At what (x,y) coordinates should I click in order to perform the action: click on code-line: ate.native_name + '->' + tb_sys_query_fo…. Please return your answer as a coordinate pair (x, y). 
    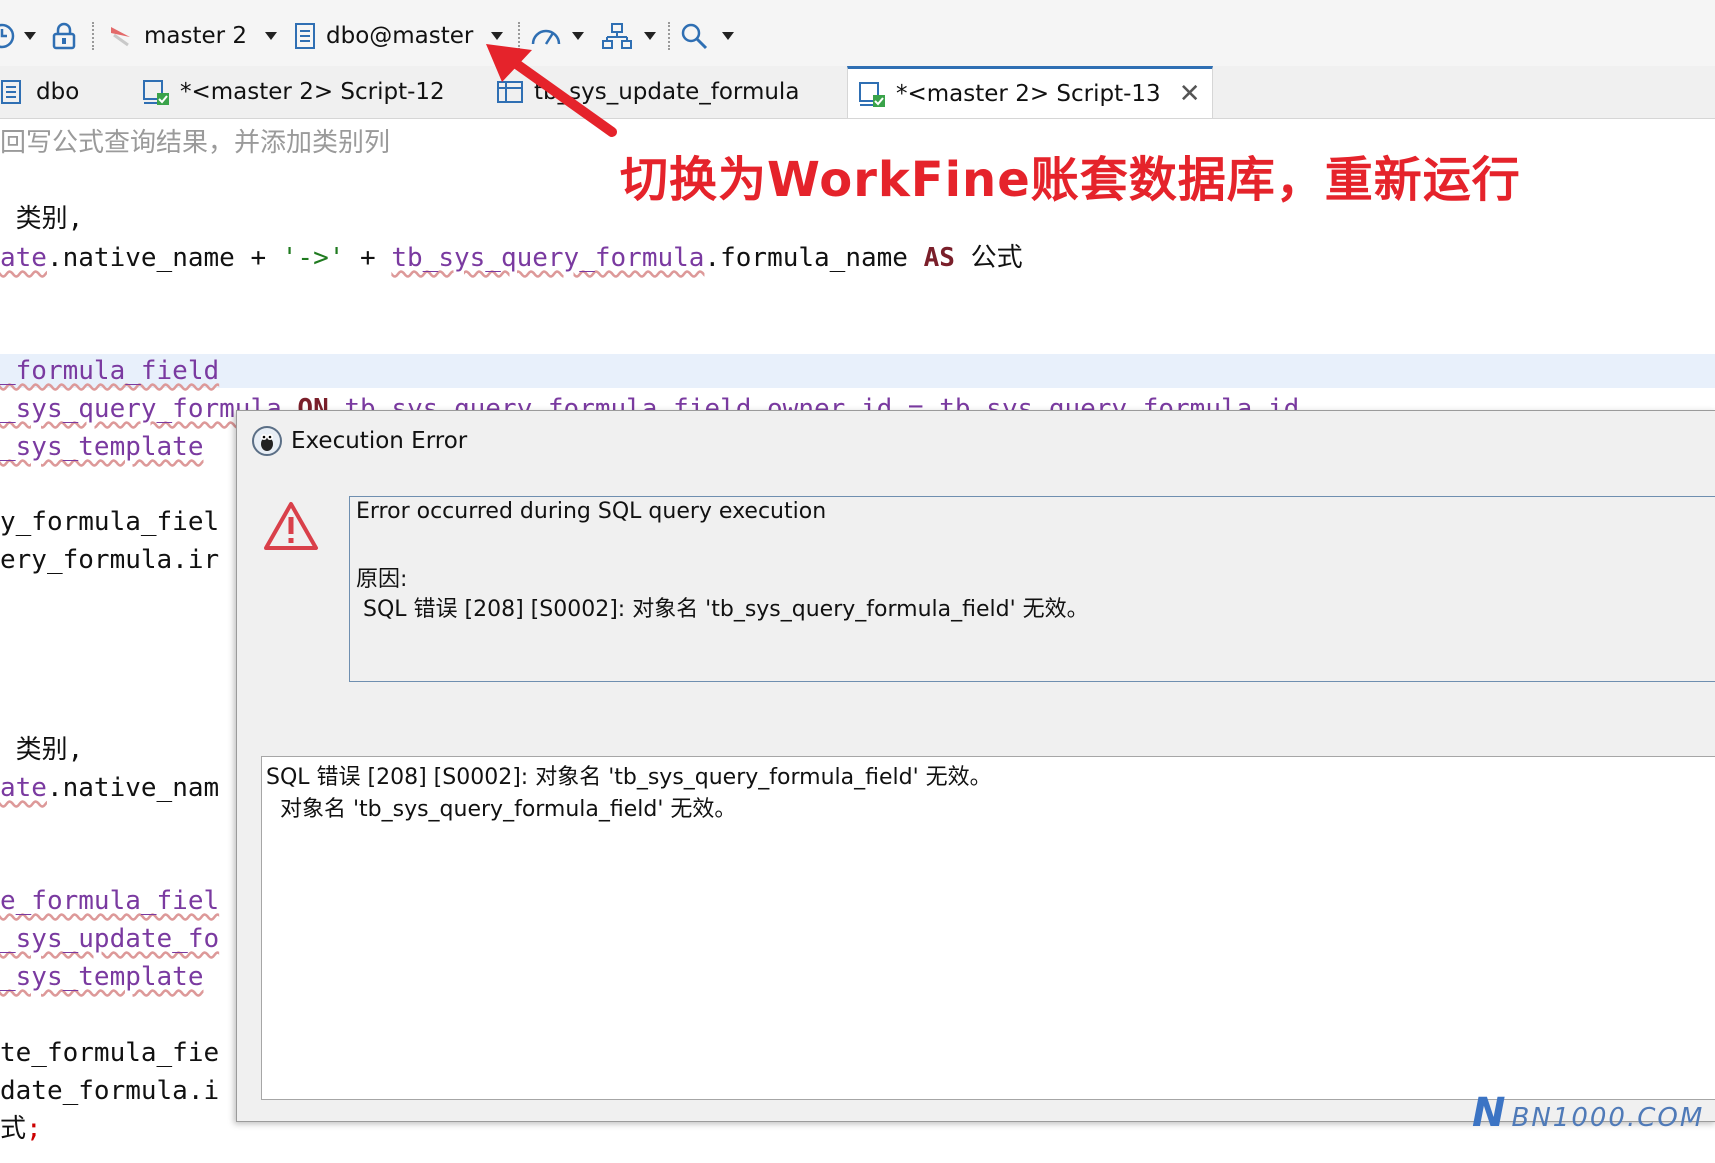
    Looking at the image, I should click on (511, 258).